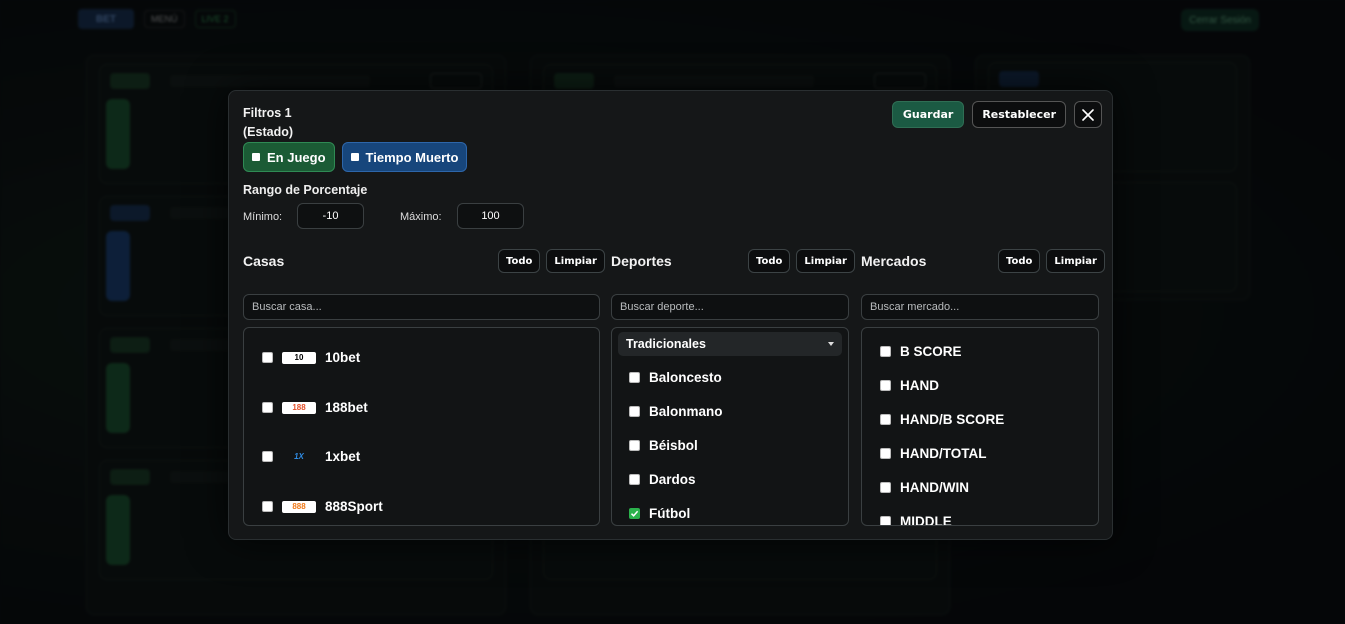 Image resolution: width=1345 pixels, height=624 pixels. I want to click on deportes-header: Deportes, so click(641, 261).